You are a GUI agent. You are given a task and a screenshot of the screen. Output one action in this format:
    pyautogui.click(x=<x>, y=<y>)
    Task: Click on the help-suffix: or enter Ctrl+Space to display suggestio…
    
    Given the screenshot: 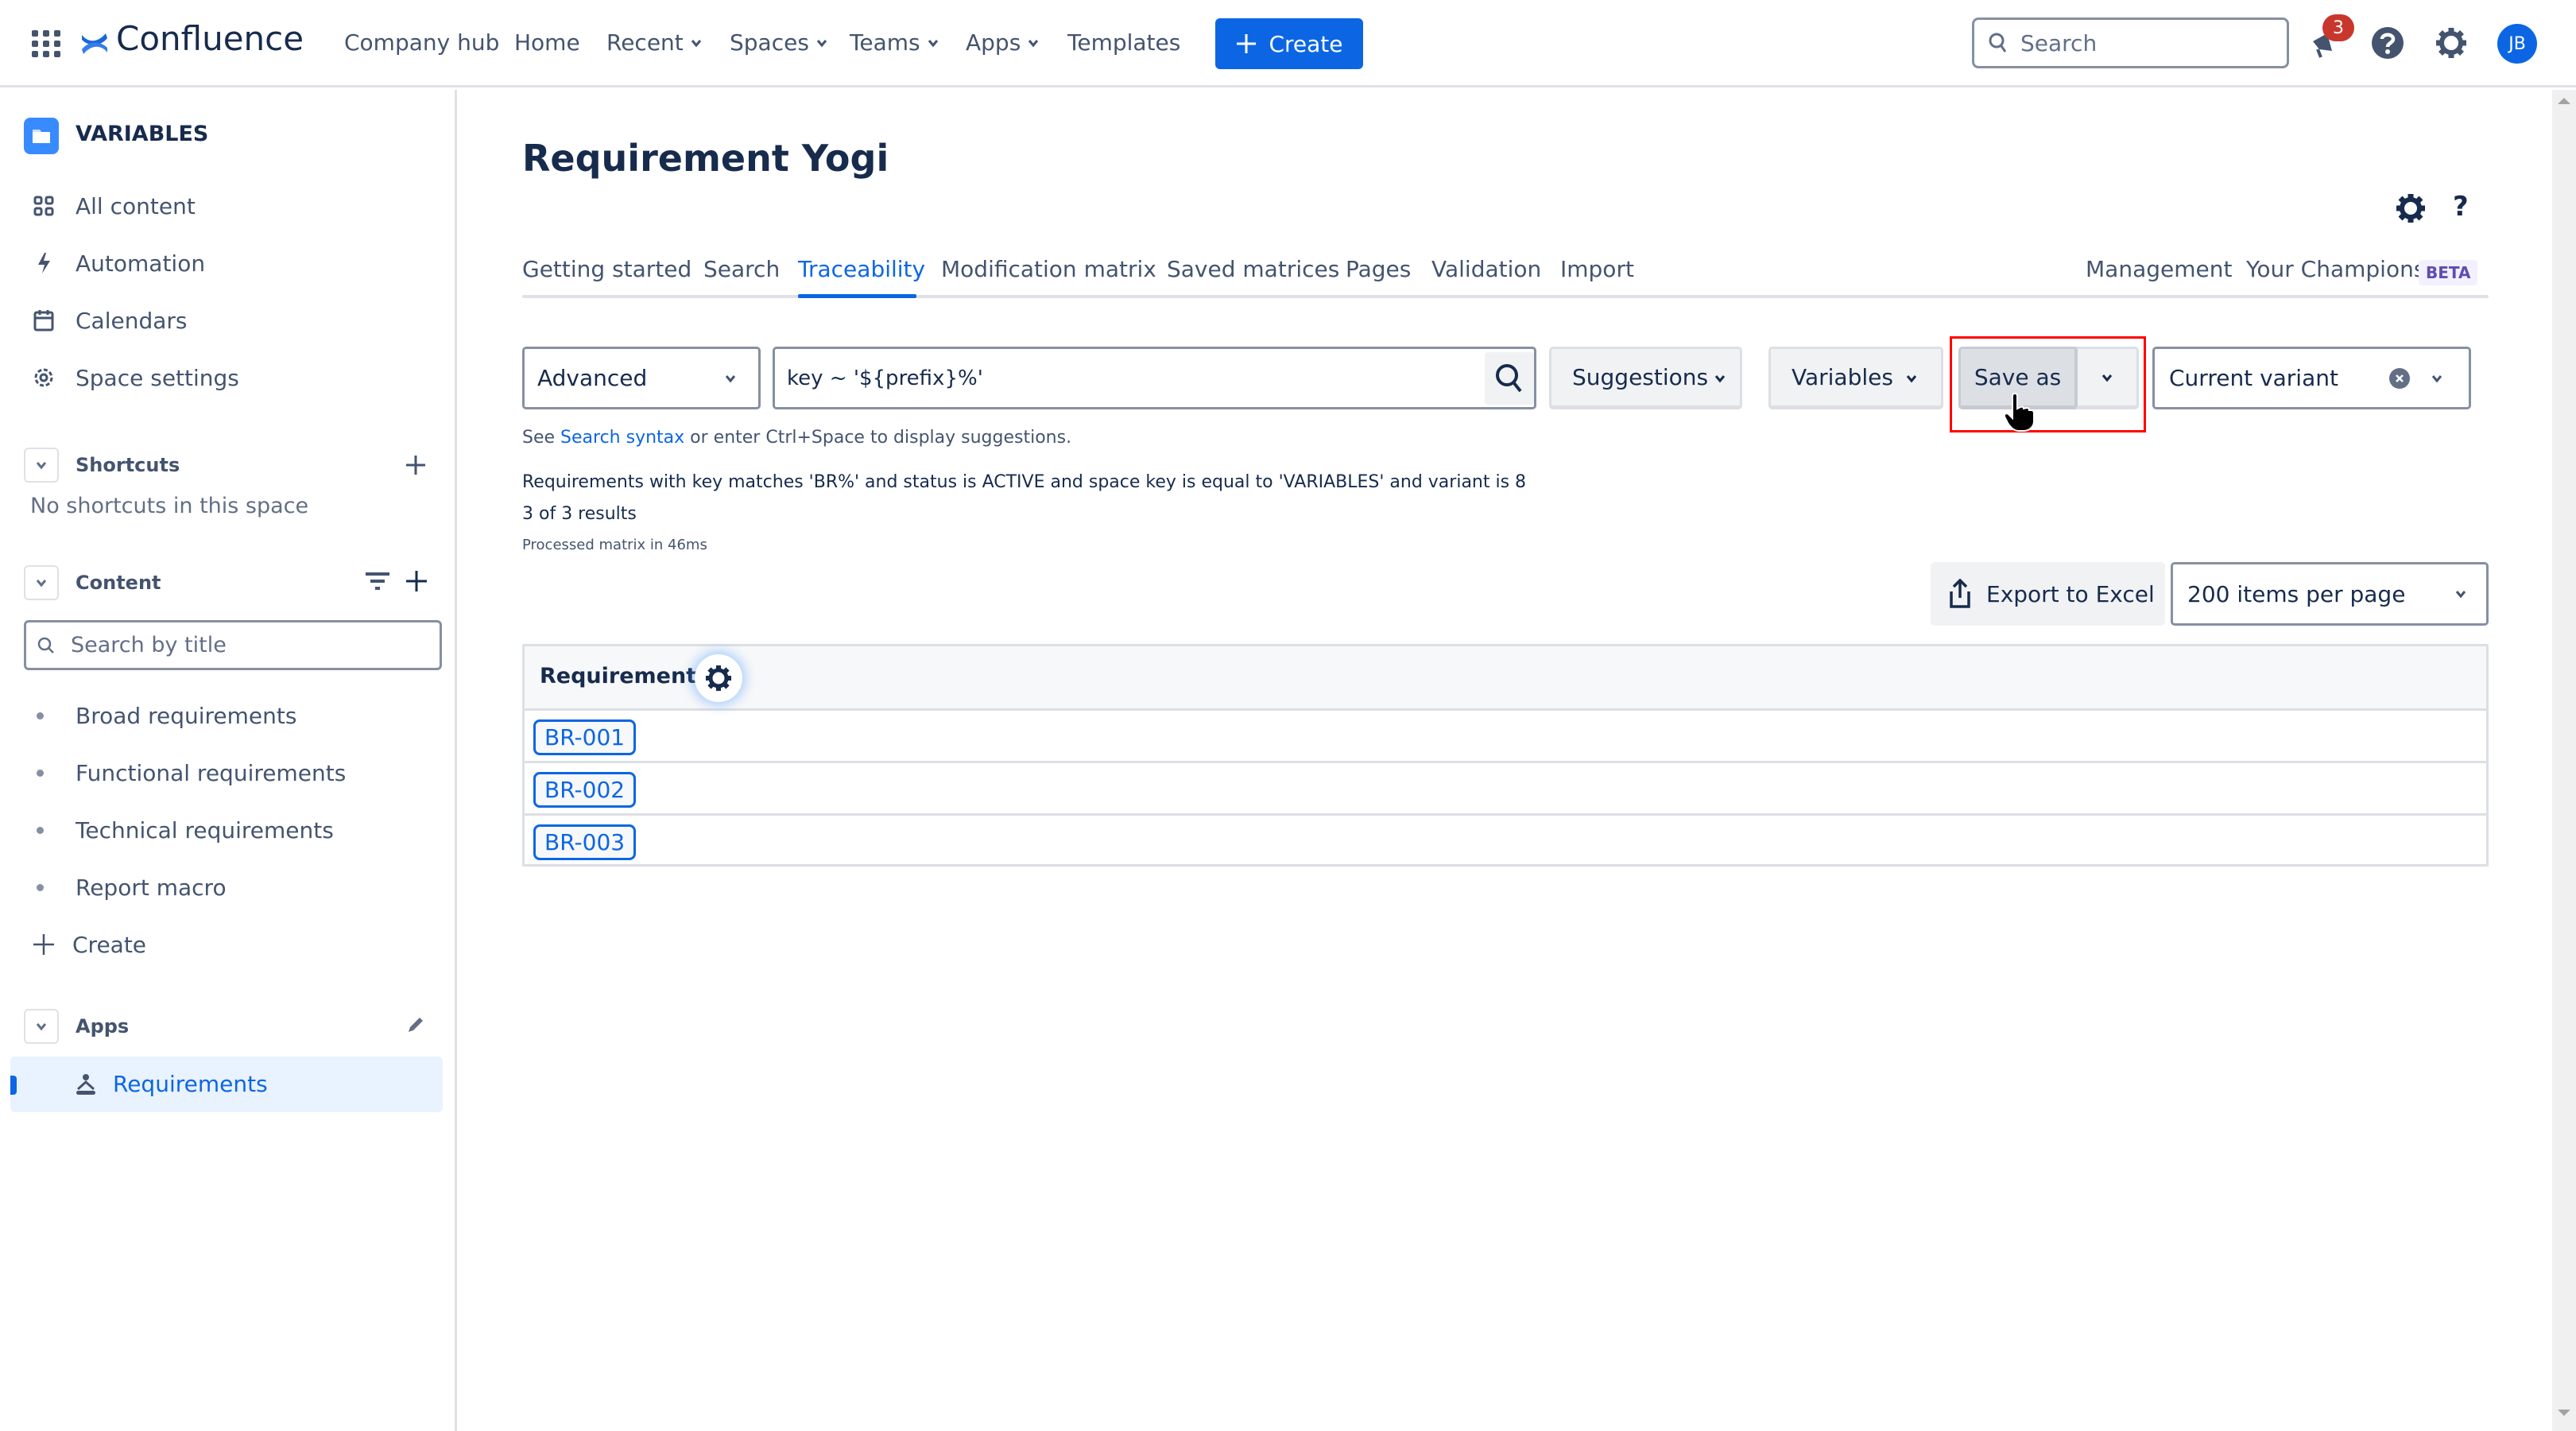 What is the action you would take?
    pyautogui.click(x=878, y=438)
    